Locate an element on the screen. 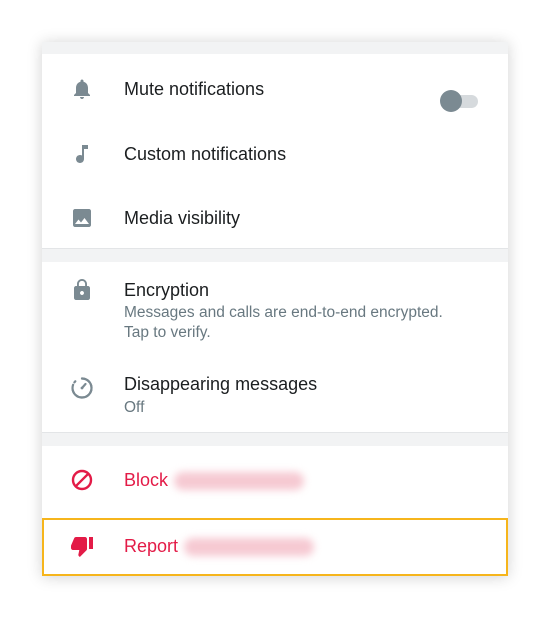 Image resolution: width=550 pixels, height=620 pixels. thumbs-down-icon is located at coordinates (82, 546).